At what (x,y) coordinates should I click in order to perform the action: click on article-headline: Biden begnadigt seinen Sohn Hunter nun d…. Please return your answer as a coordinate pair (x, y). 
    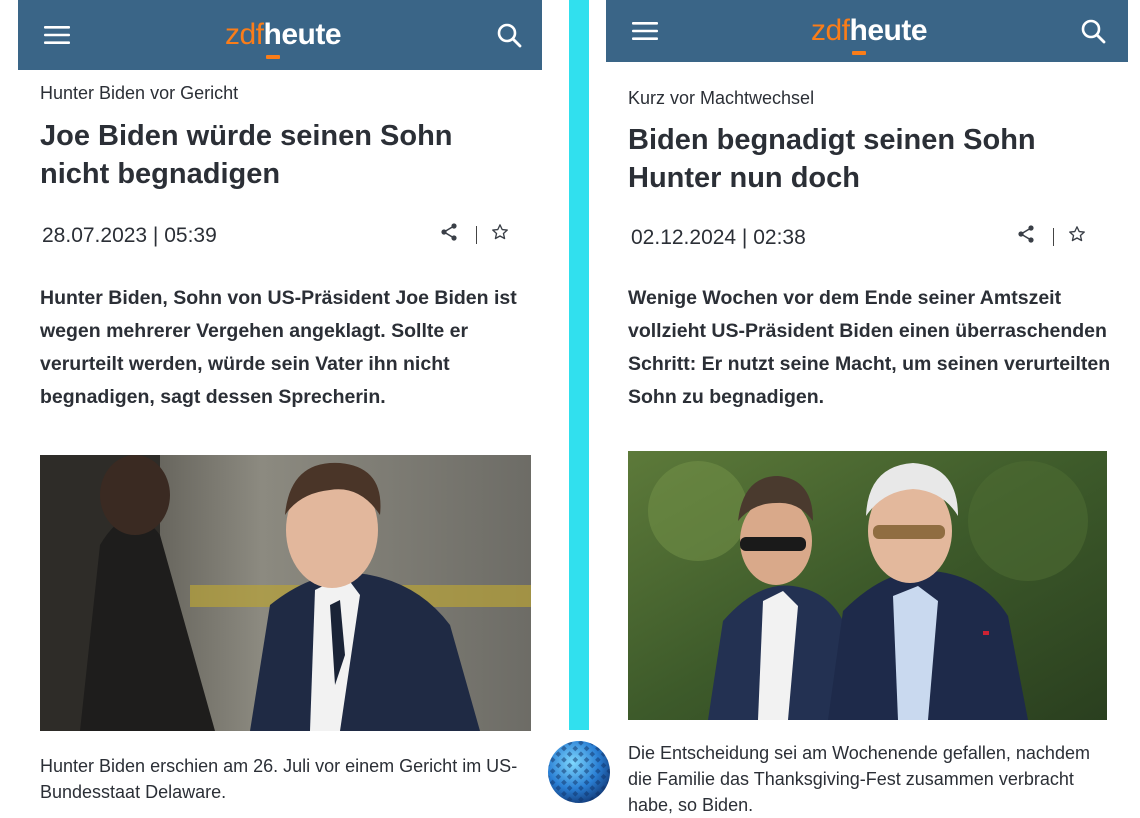
    Looking at the image, I should click on (832, 159).